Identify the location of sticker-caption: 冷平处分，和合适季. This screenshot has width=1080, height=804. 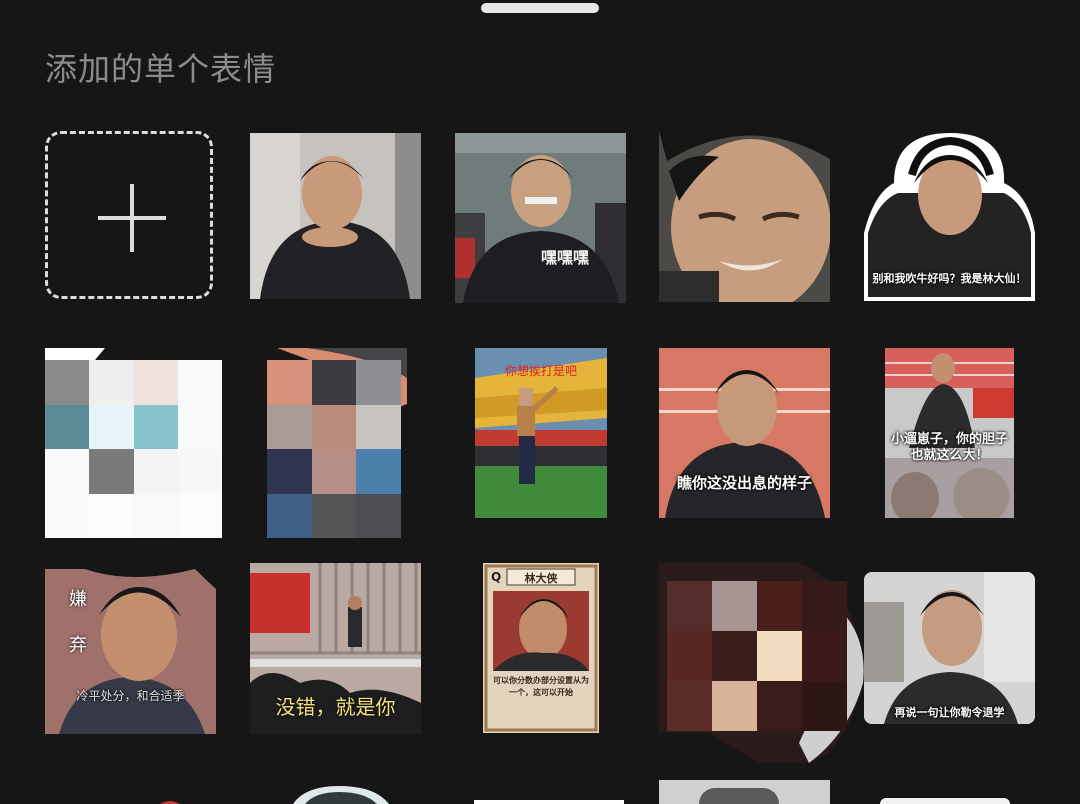
(130, 696).